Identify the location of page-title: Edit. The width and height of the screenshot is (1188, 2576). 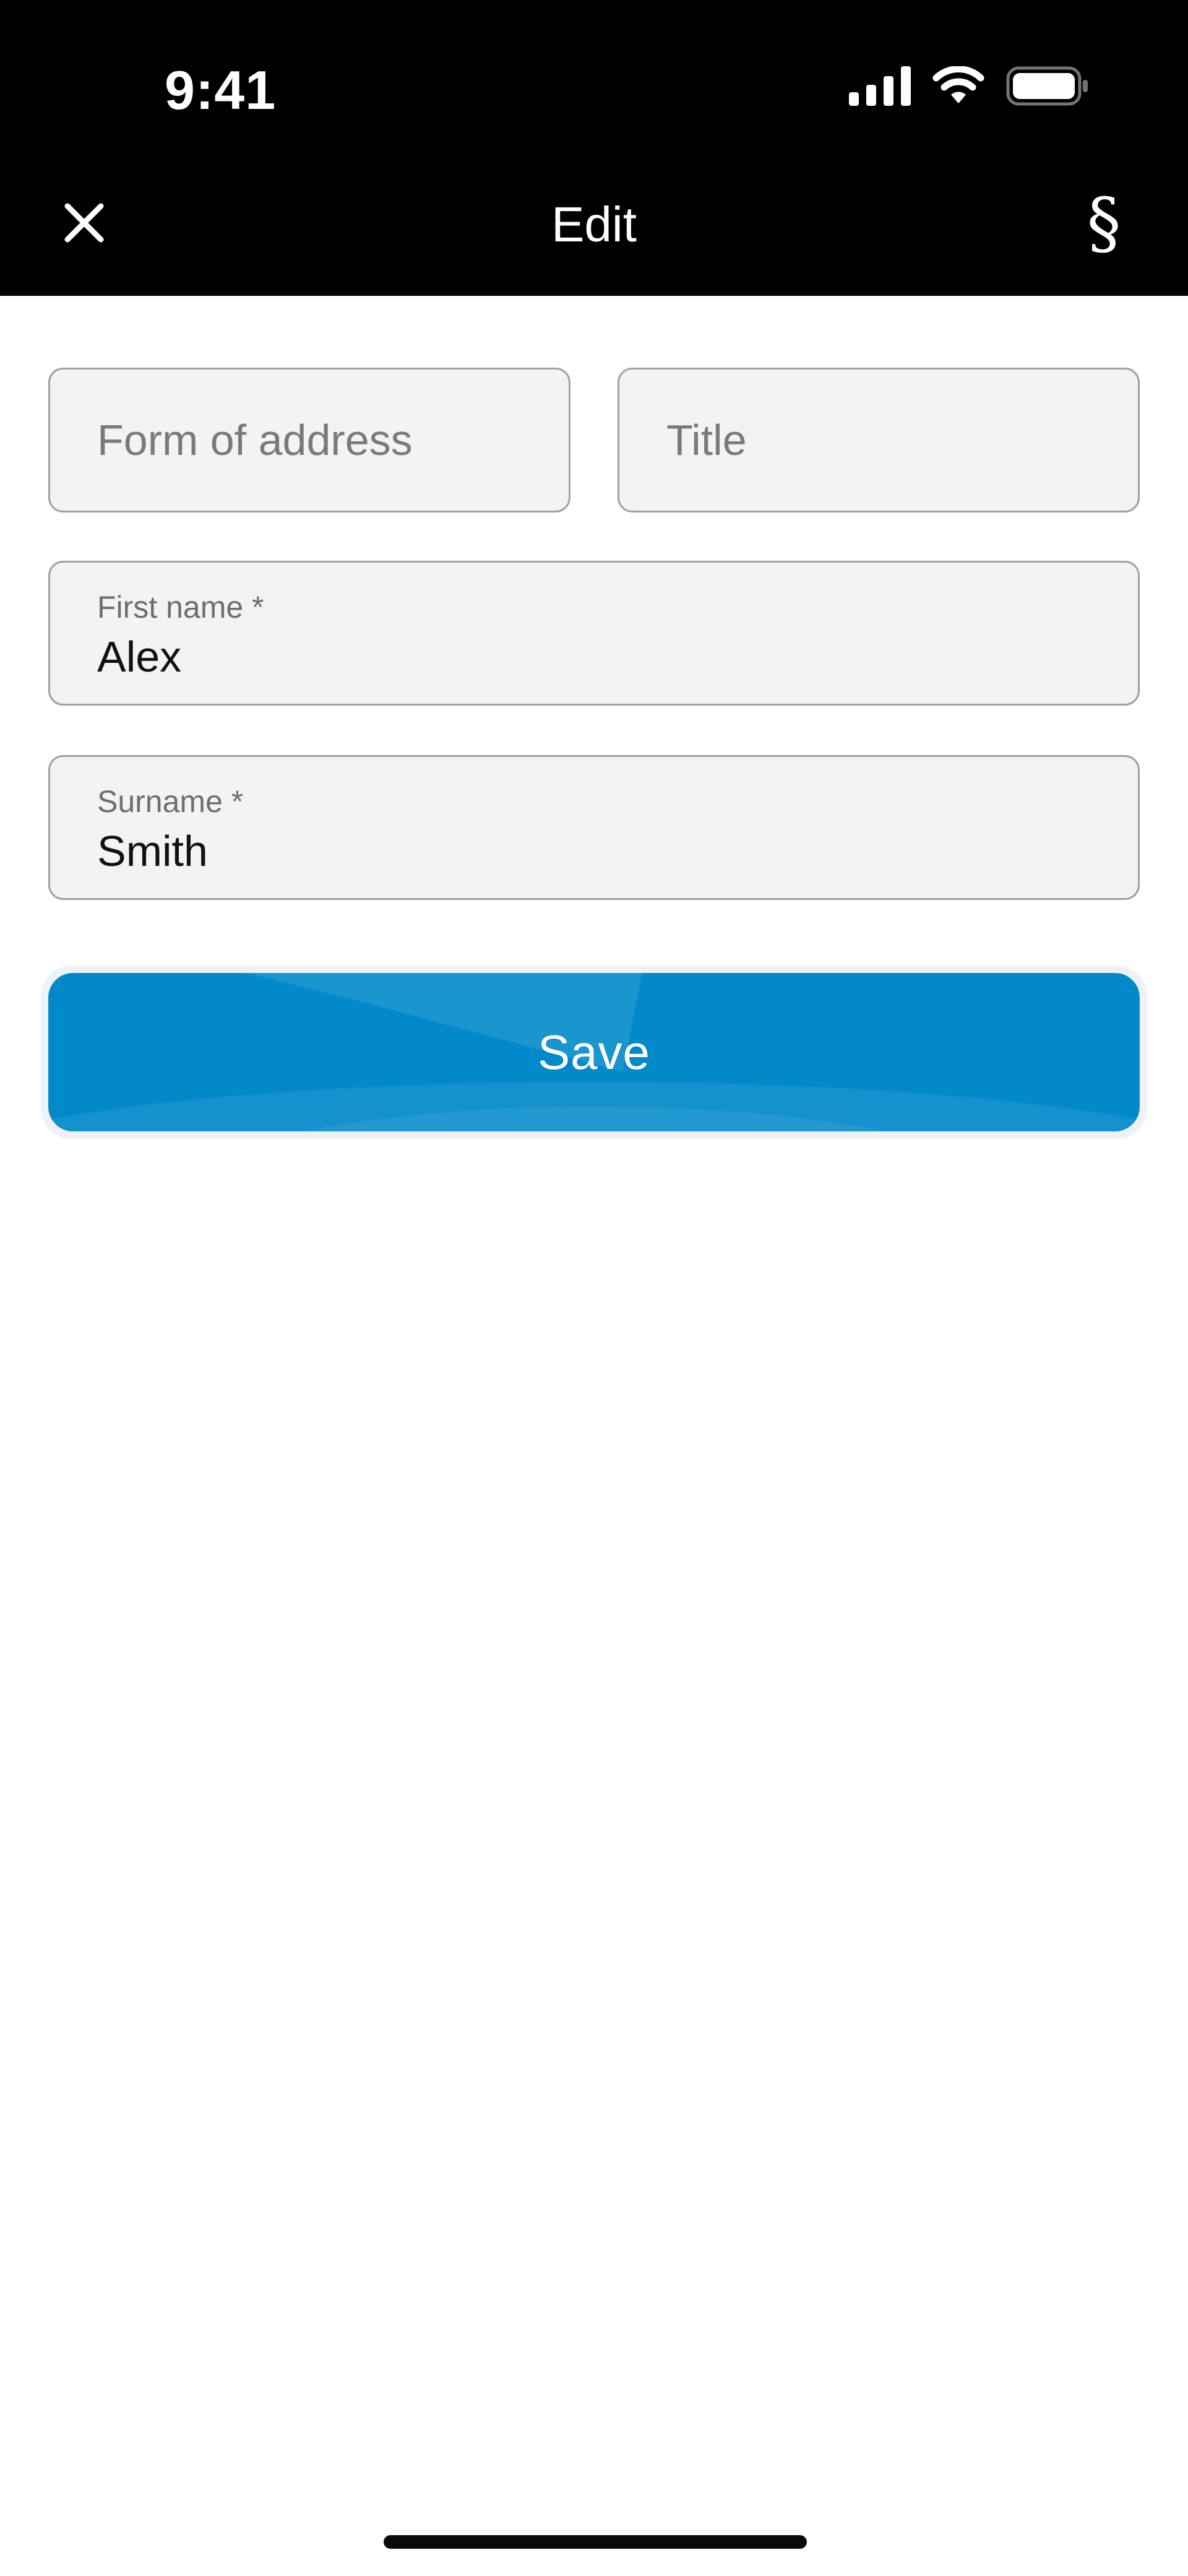
(594, 224).